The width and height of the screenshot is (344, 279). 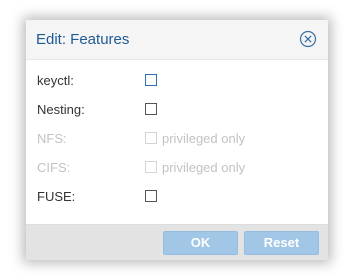 I want to click on field-row-nfs: NFS: privileged only, so click(x=177, y=139).